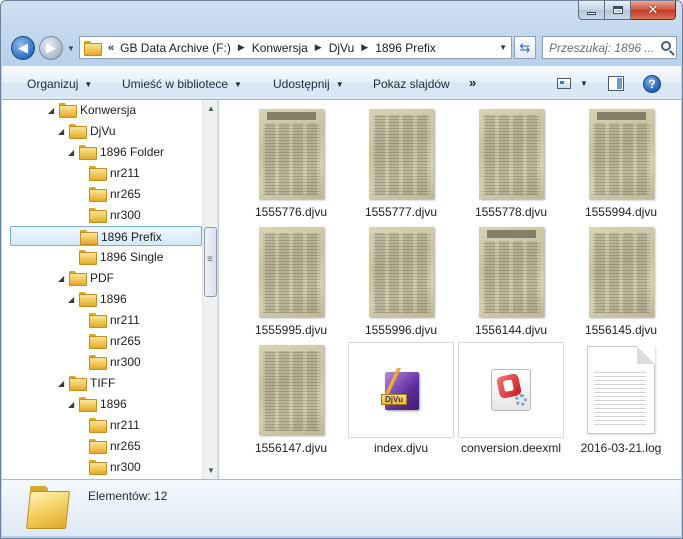  I want to click on more-commands-icon: », so click(472, 82).